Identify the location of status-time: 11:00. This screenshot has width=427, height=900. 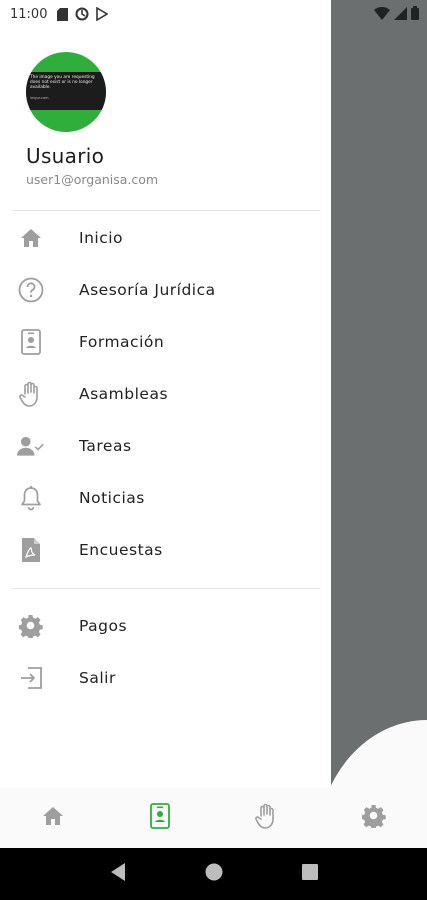
(29, 14).